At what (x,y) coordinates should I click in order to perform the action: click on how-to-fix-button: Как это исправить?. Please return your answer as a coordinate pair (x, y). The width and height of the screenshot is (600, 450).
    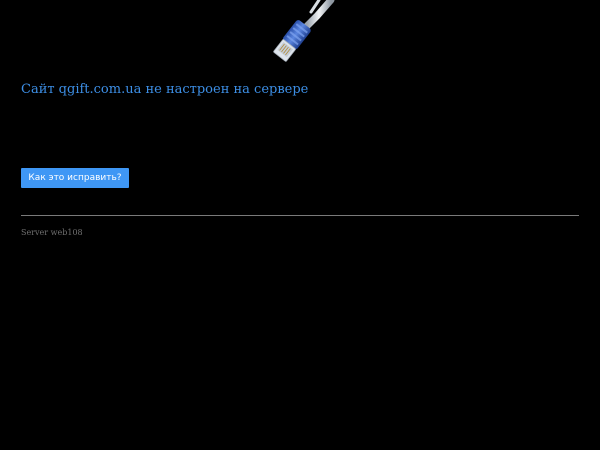
    Looking at the image, I should click on (75, 178).